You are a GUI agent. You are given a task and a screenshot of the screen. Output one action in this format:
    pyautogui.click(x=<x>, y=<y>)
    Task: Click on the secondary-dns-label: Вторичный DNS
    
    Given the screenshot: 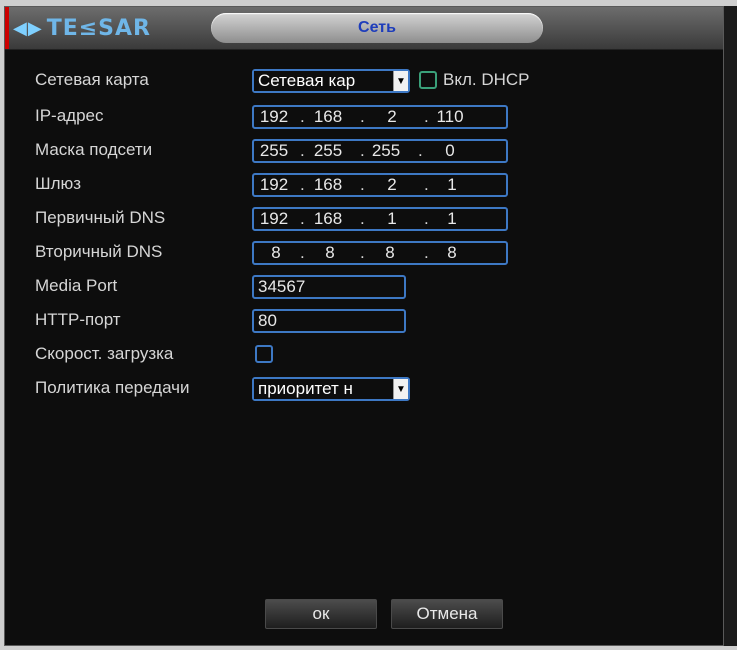 What is the action you would take?
    pyautogui.click(x=99, y=251)
    